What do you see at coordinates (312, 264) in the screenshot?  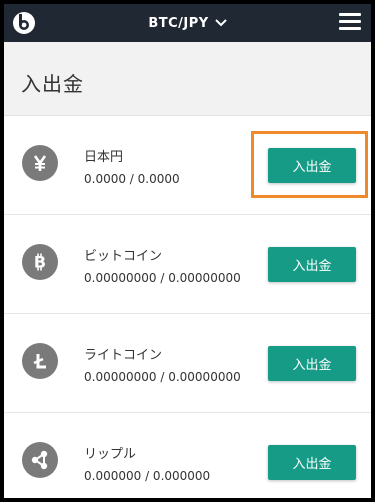 I see `deposit-withdraw-button-btc: 入出金` at bounding box center [312, 264].